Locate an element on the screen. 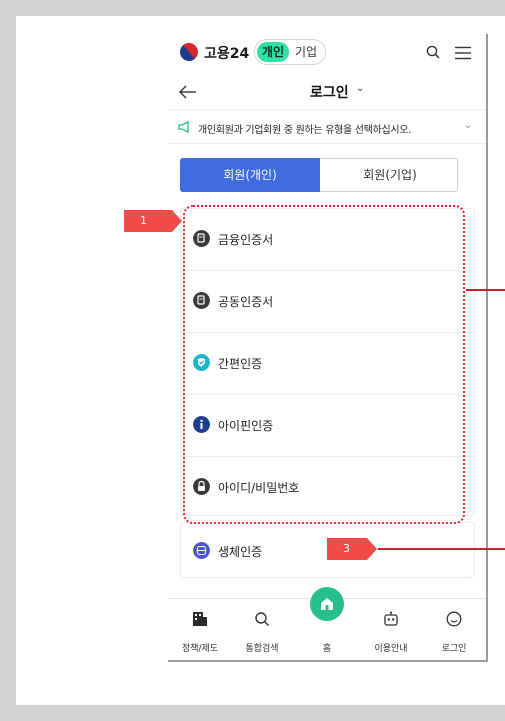  mode-business: 기업 is located at coordinates (306, 51).